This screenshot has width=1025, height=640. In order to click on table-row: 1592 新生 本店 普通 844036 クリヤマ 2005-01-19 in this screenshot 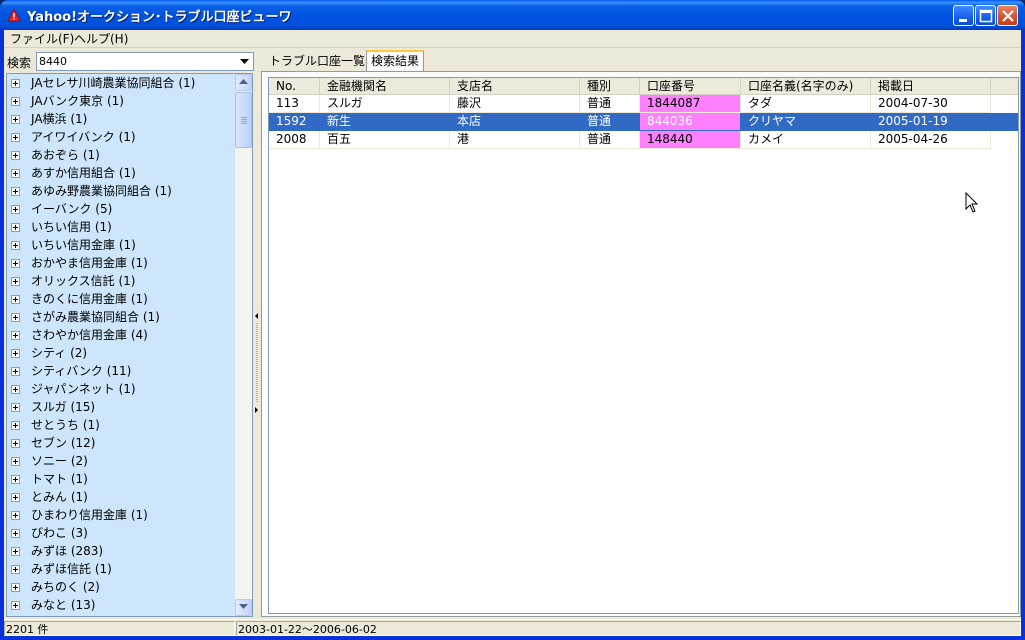, I will do `click(643, 122)`.